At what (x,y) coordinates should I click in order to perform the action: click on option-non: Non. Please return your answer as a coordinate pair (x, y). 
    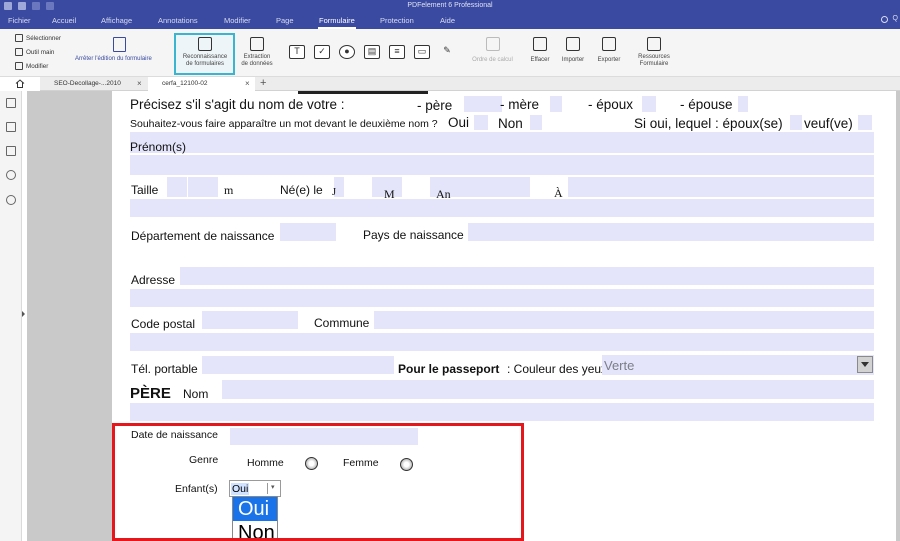
    Looking at the image, I should click on (510, 123).